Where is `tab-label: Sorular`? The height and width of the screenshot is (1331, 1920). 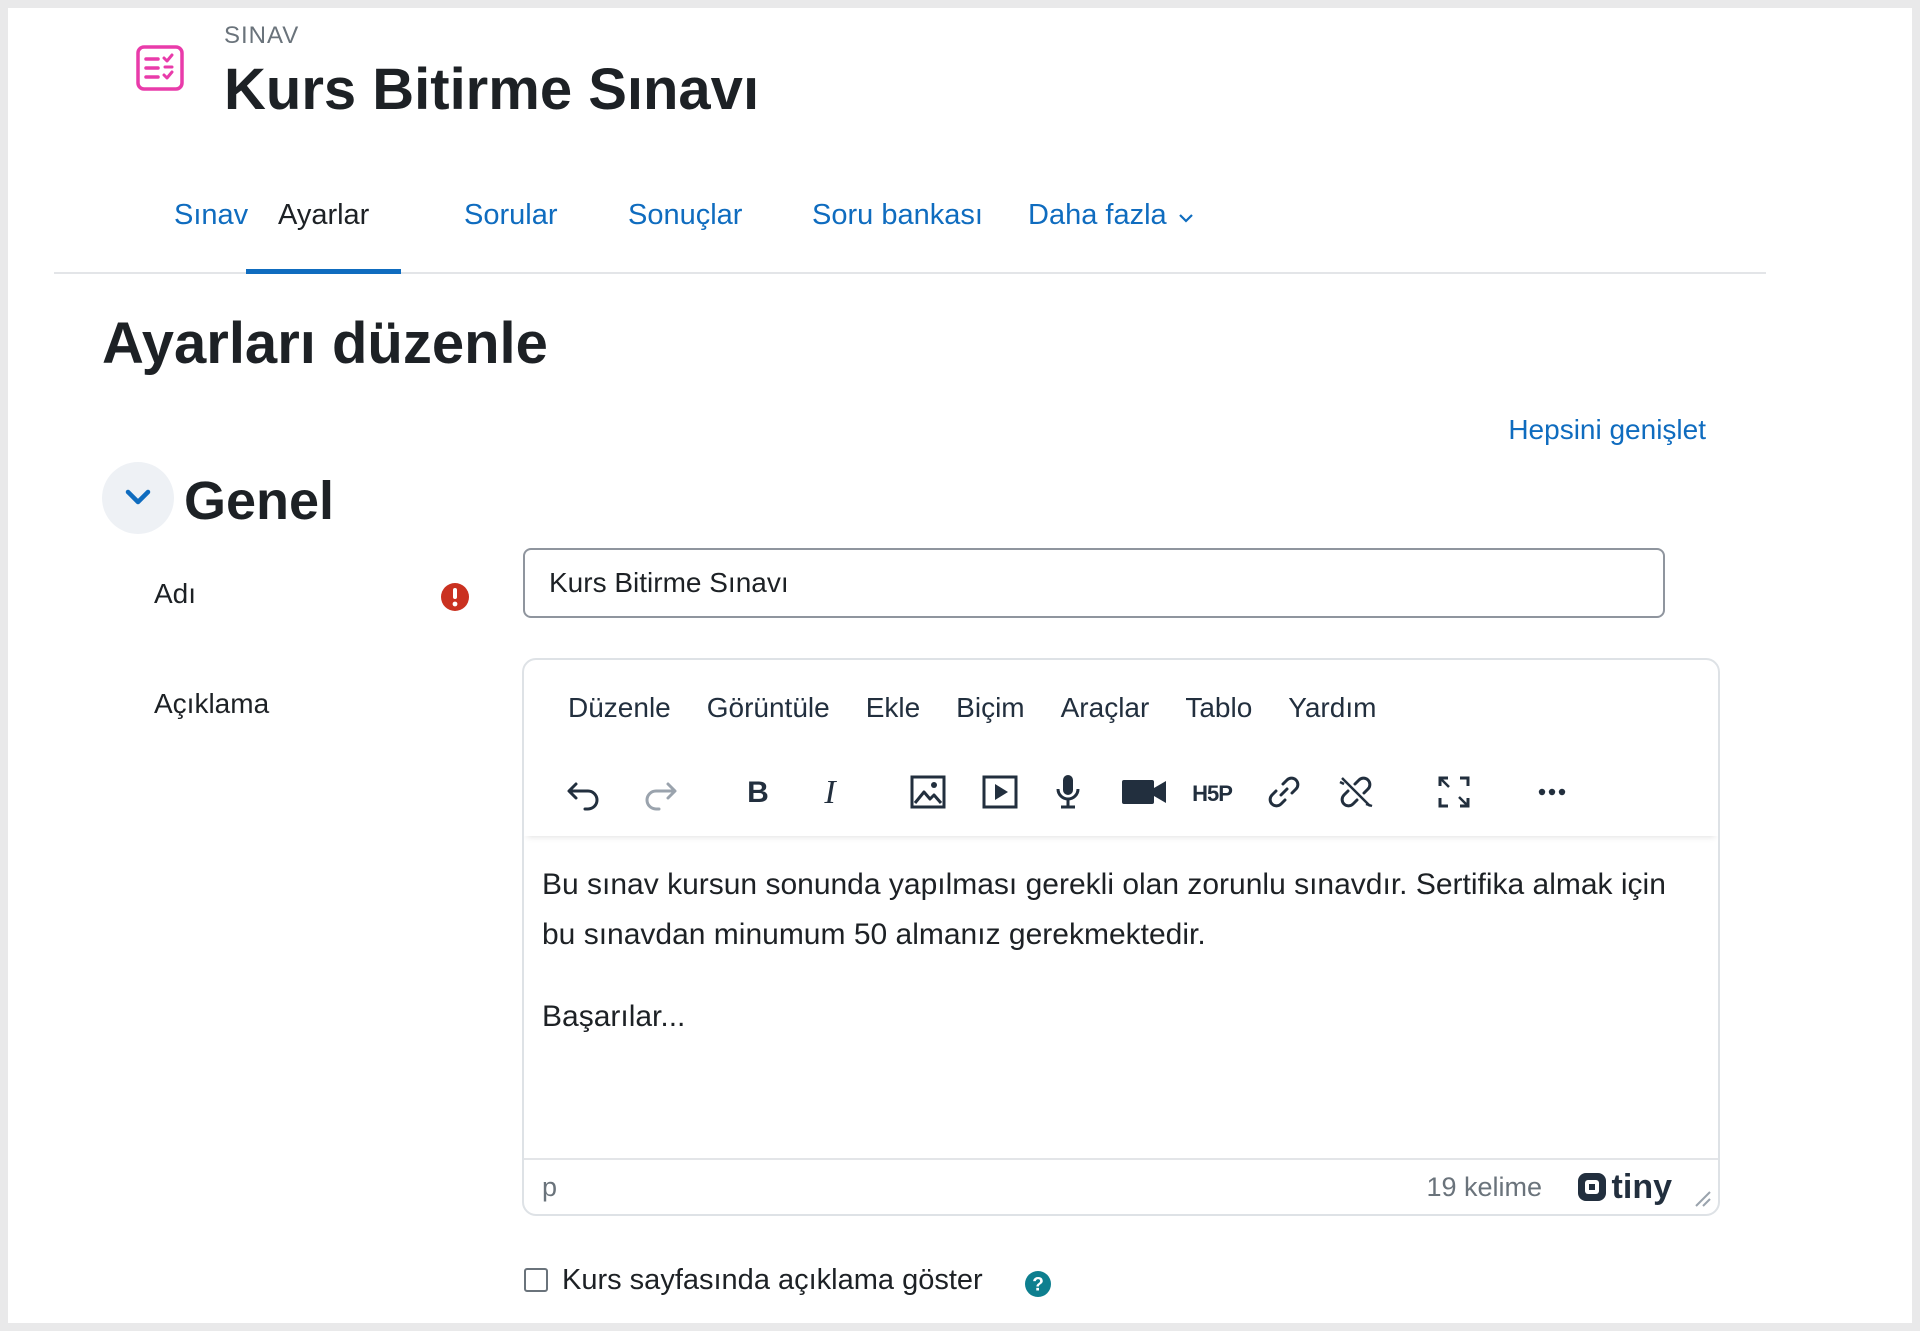
tab-label: Sorular is located at coordinates (511, 214).